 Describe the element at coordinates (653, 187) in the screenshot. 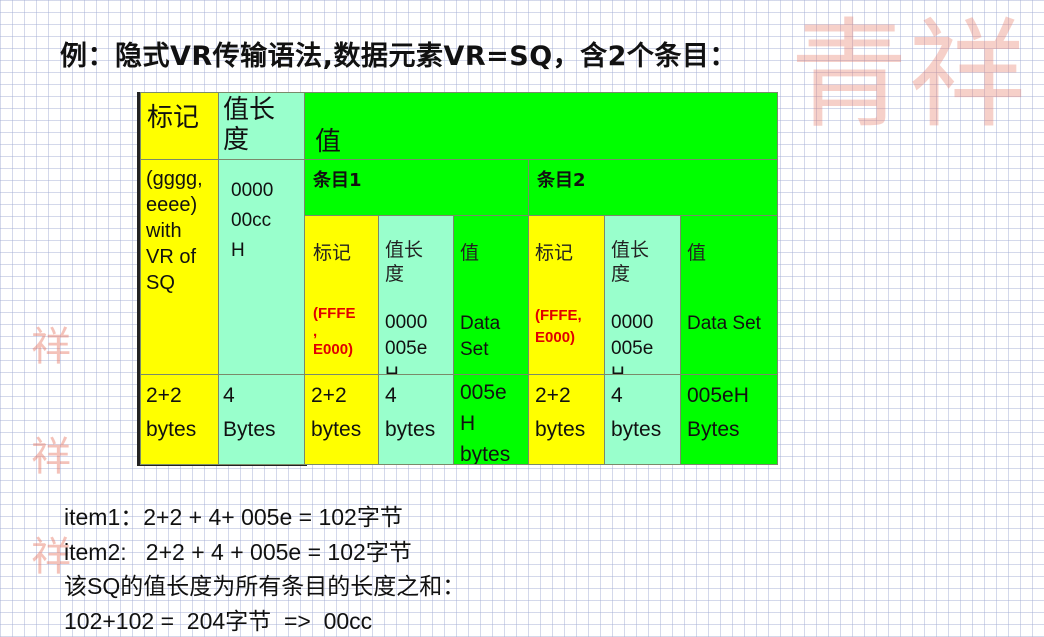

I see `item2-label-cell: 条目2` at that location.